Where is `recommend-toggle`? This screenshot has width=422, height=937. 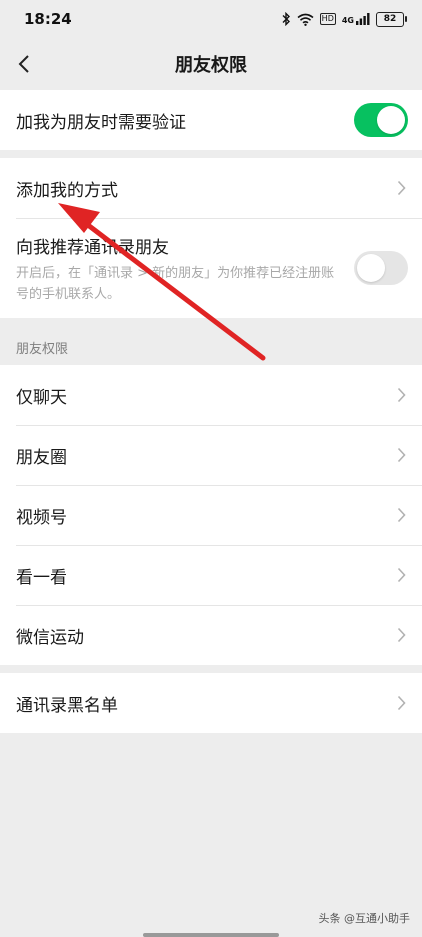
recommend-toggle is located at coordinates (381, 268).